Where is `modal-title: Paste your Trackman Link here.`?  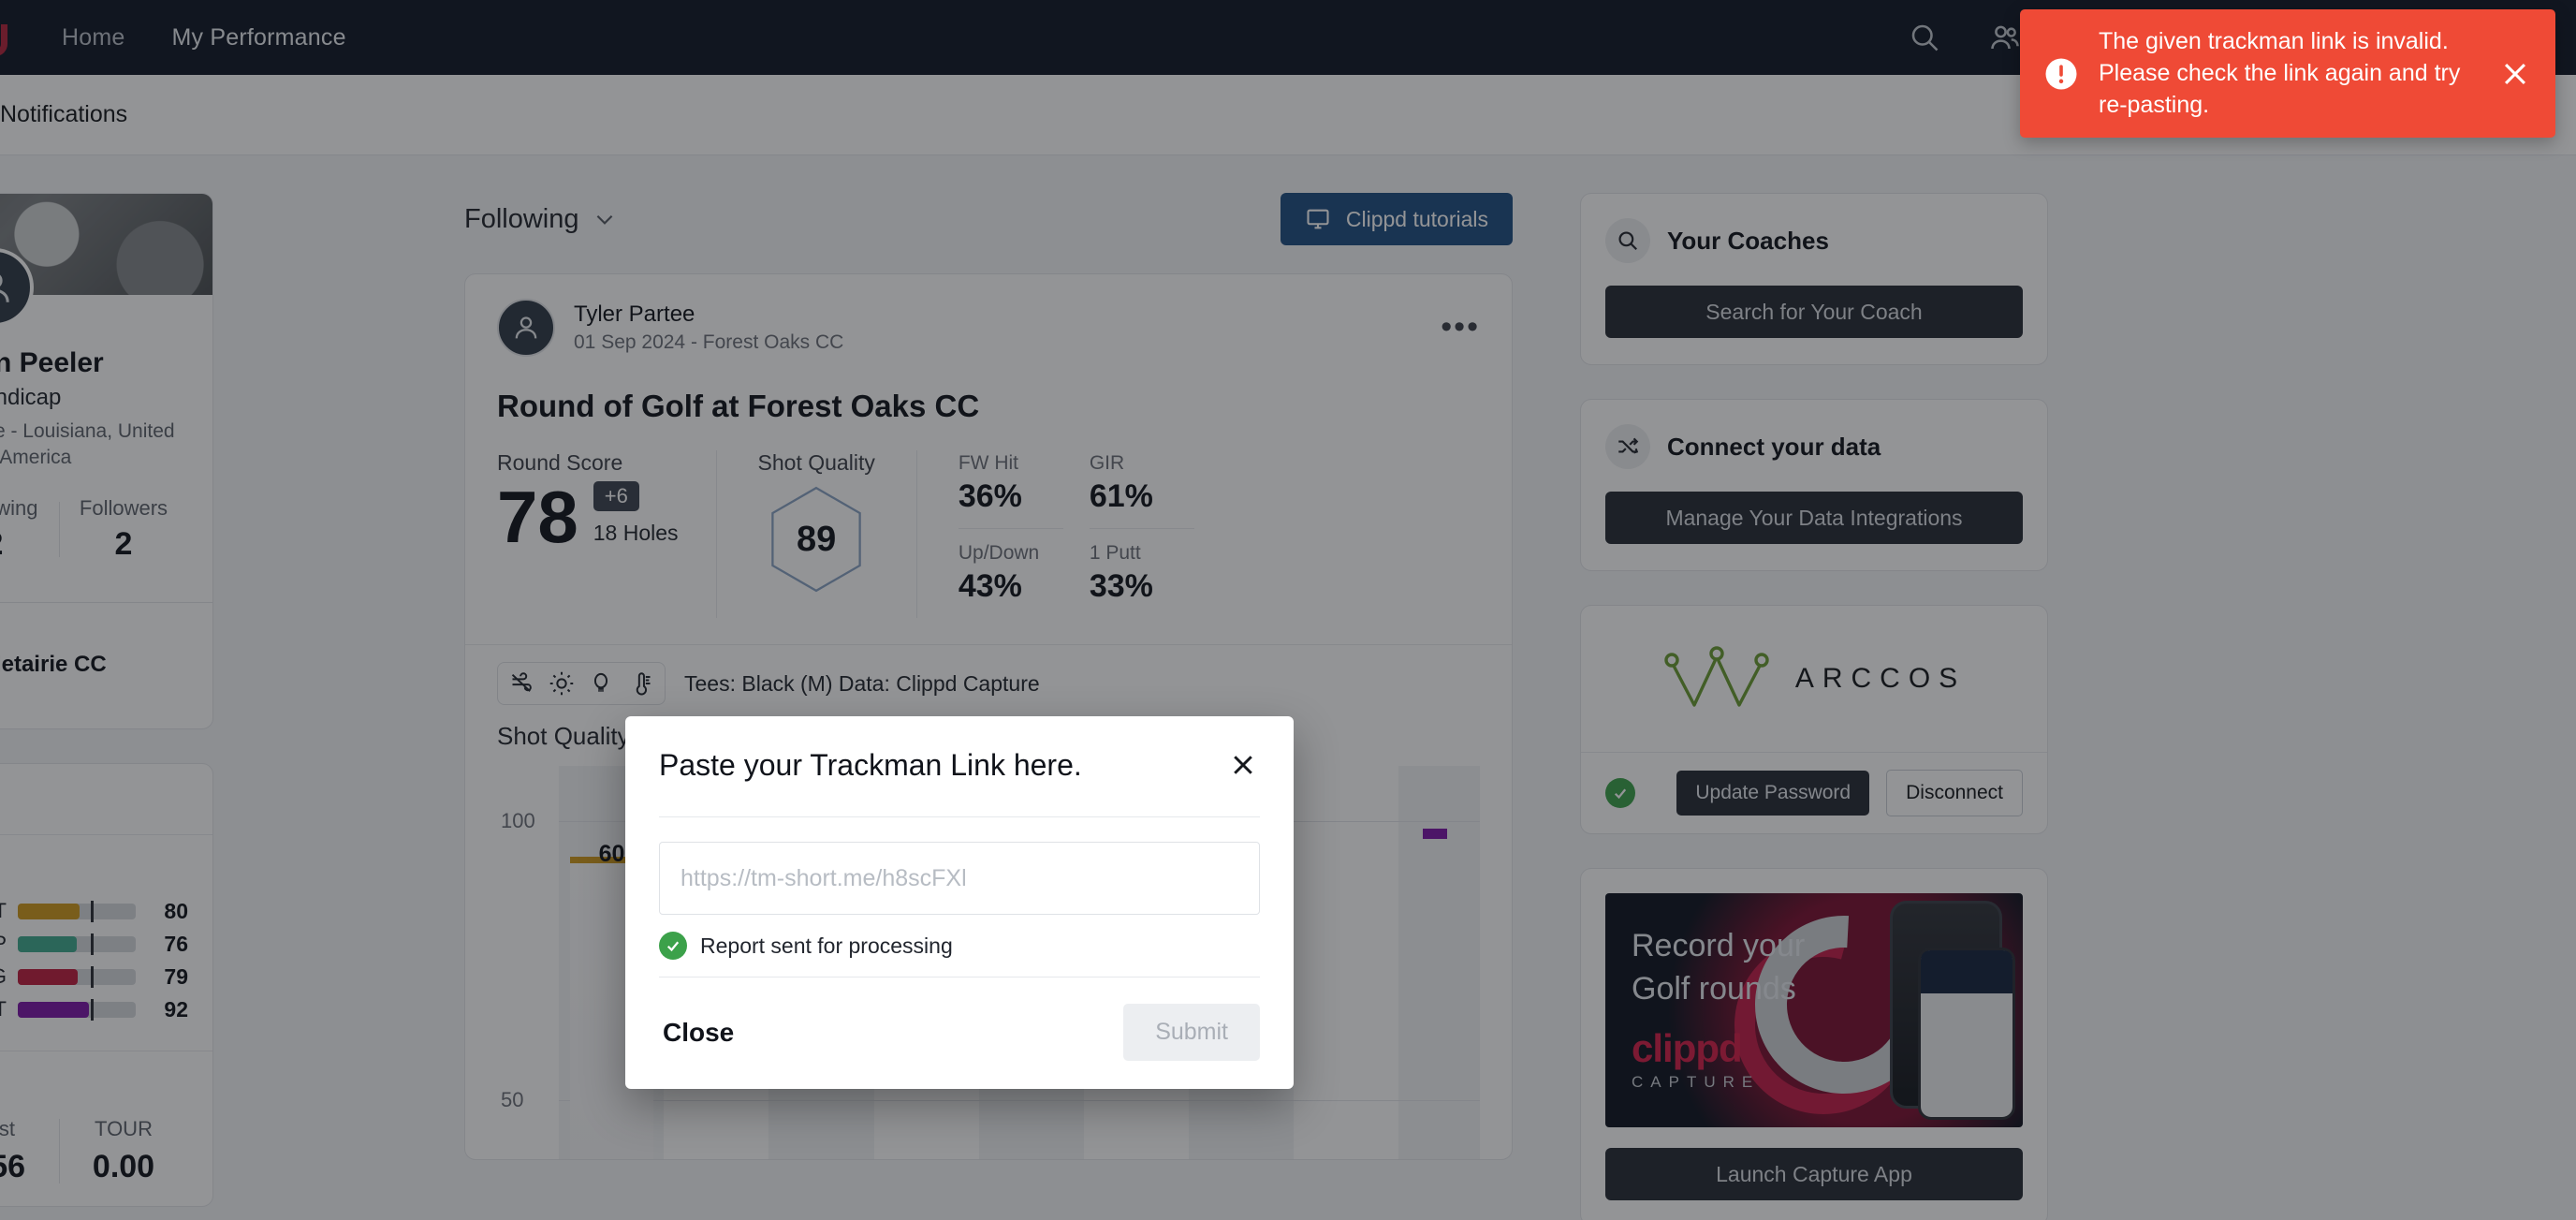
modal-title: Paste your Trackman Link here. is located at coordinates (870, 765).